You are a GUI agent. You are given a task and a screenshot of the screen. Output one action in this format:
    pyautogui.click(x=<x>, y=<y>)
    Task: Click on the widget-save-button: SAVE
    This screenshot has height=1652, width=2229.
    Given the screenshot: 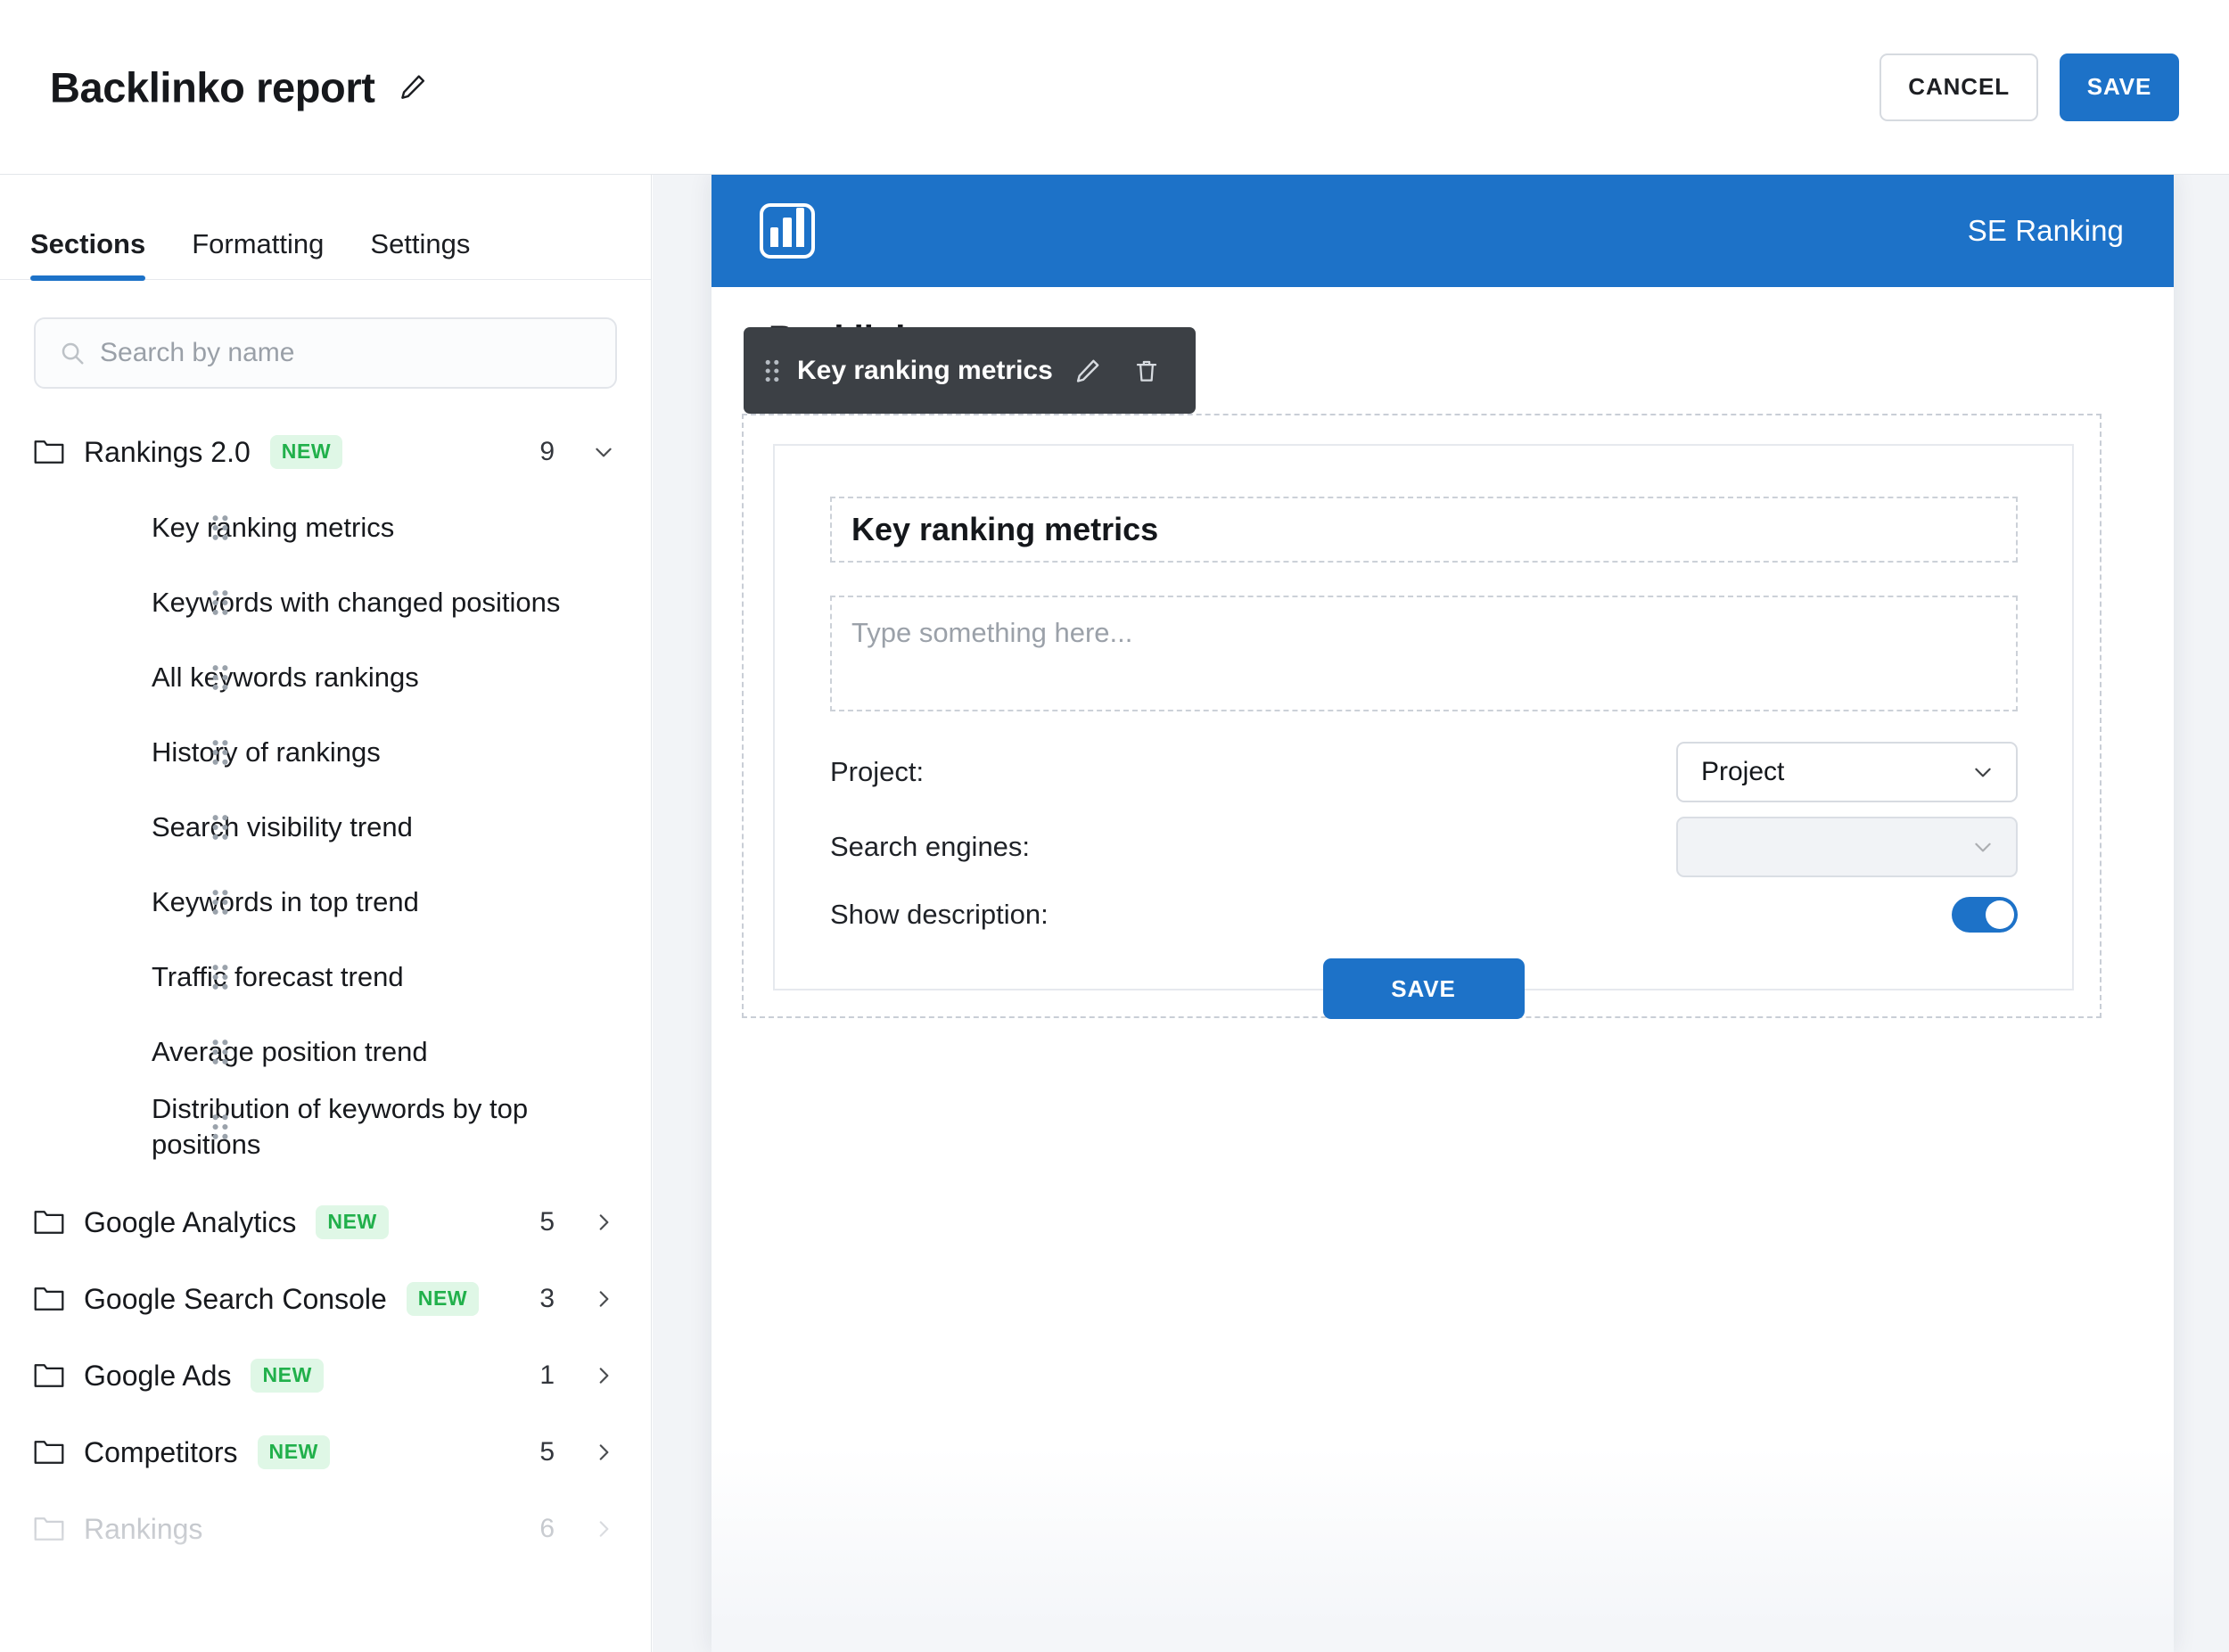 What is the action you would take?
    pyautogui.click(x=1423, y=988)
    